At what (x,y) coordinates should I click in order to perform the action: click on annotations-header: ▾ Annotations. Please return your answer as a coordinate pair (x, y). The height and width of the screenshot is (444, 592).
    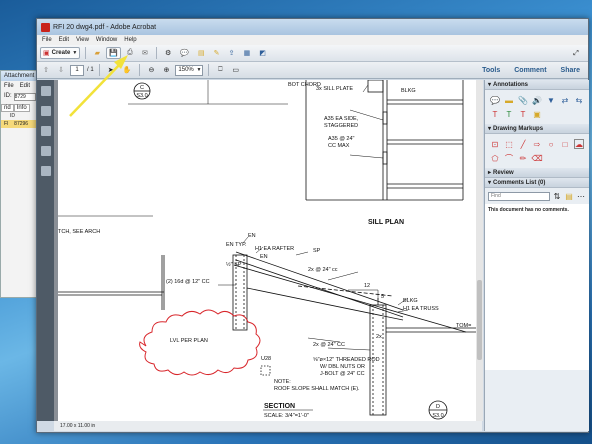
    Looking at the image, I should click on (537, 85).